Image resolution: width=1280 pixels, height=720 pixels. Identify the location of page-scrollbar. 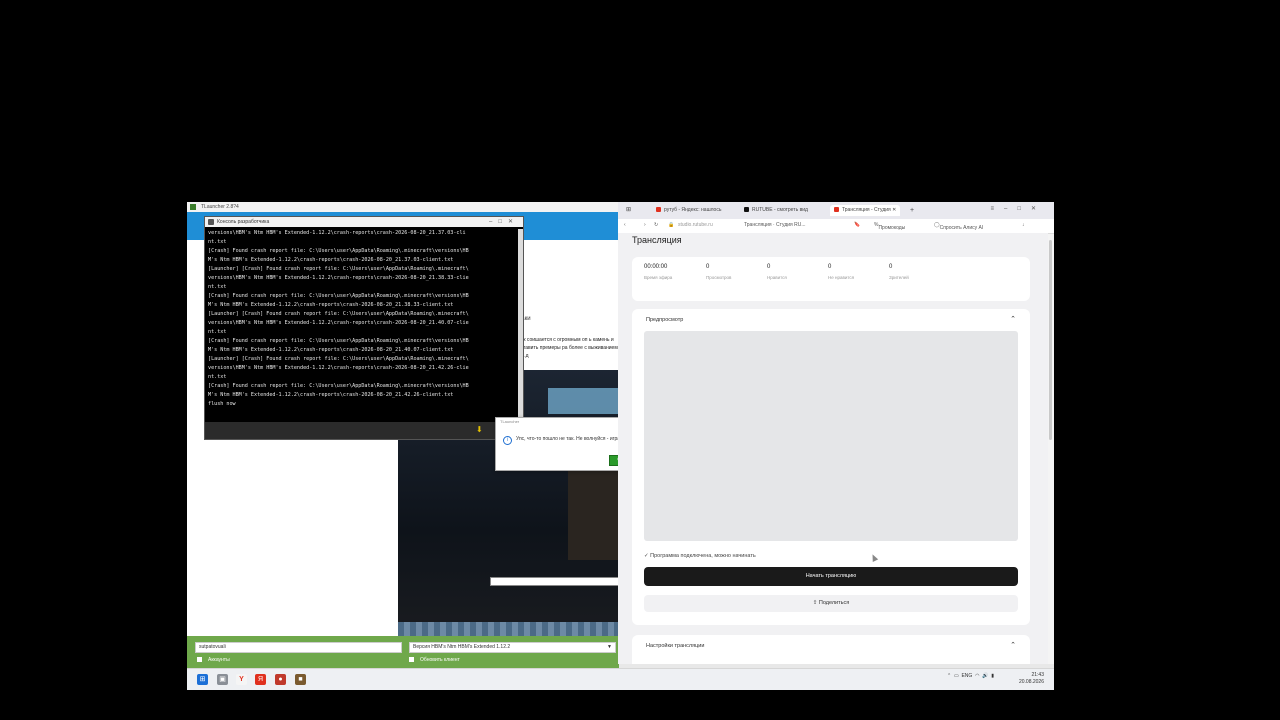
(1050, 340).